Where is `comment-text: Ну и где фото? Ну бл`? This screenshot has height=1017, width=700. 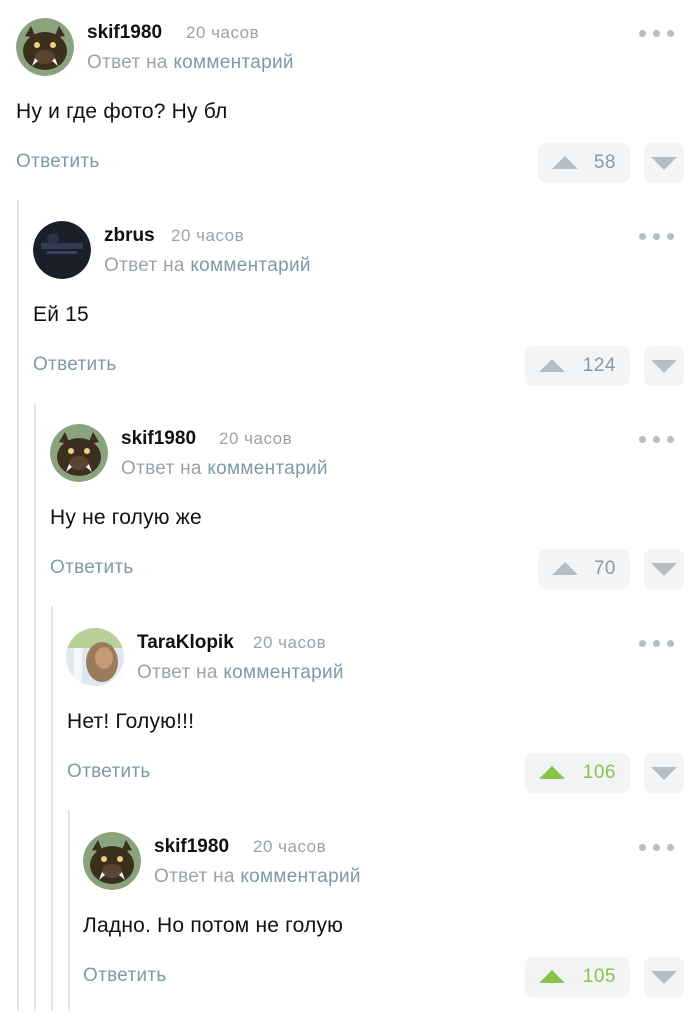 comment-text: Ну и где фото? Ну бл is located at coordinates (122, 111).